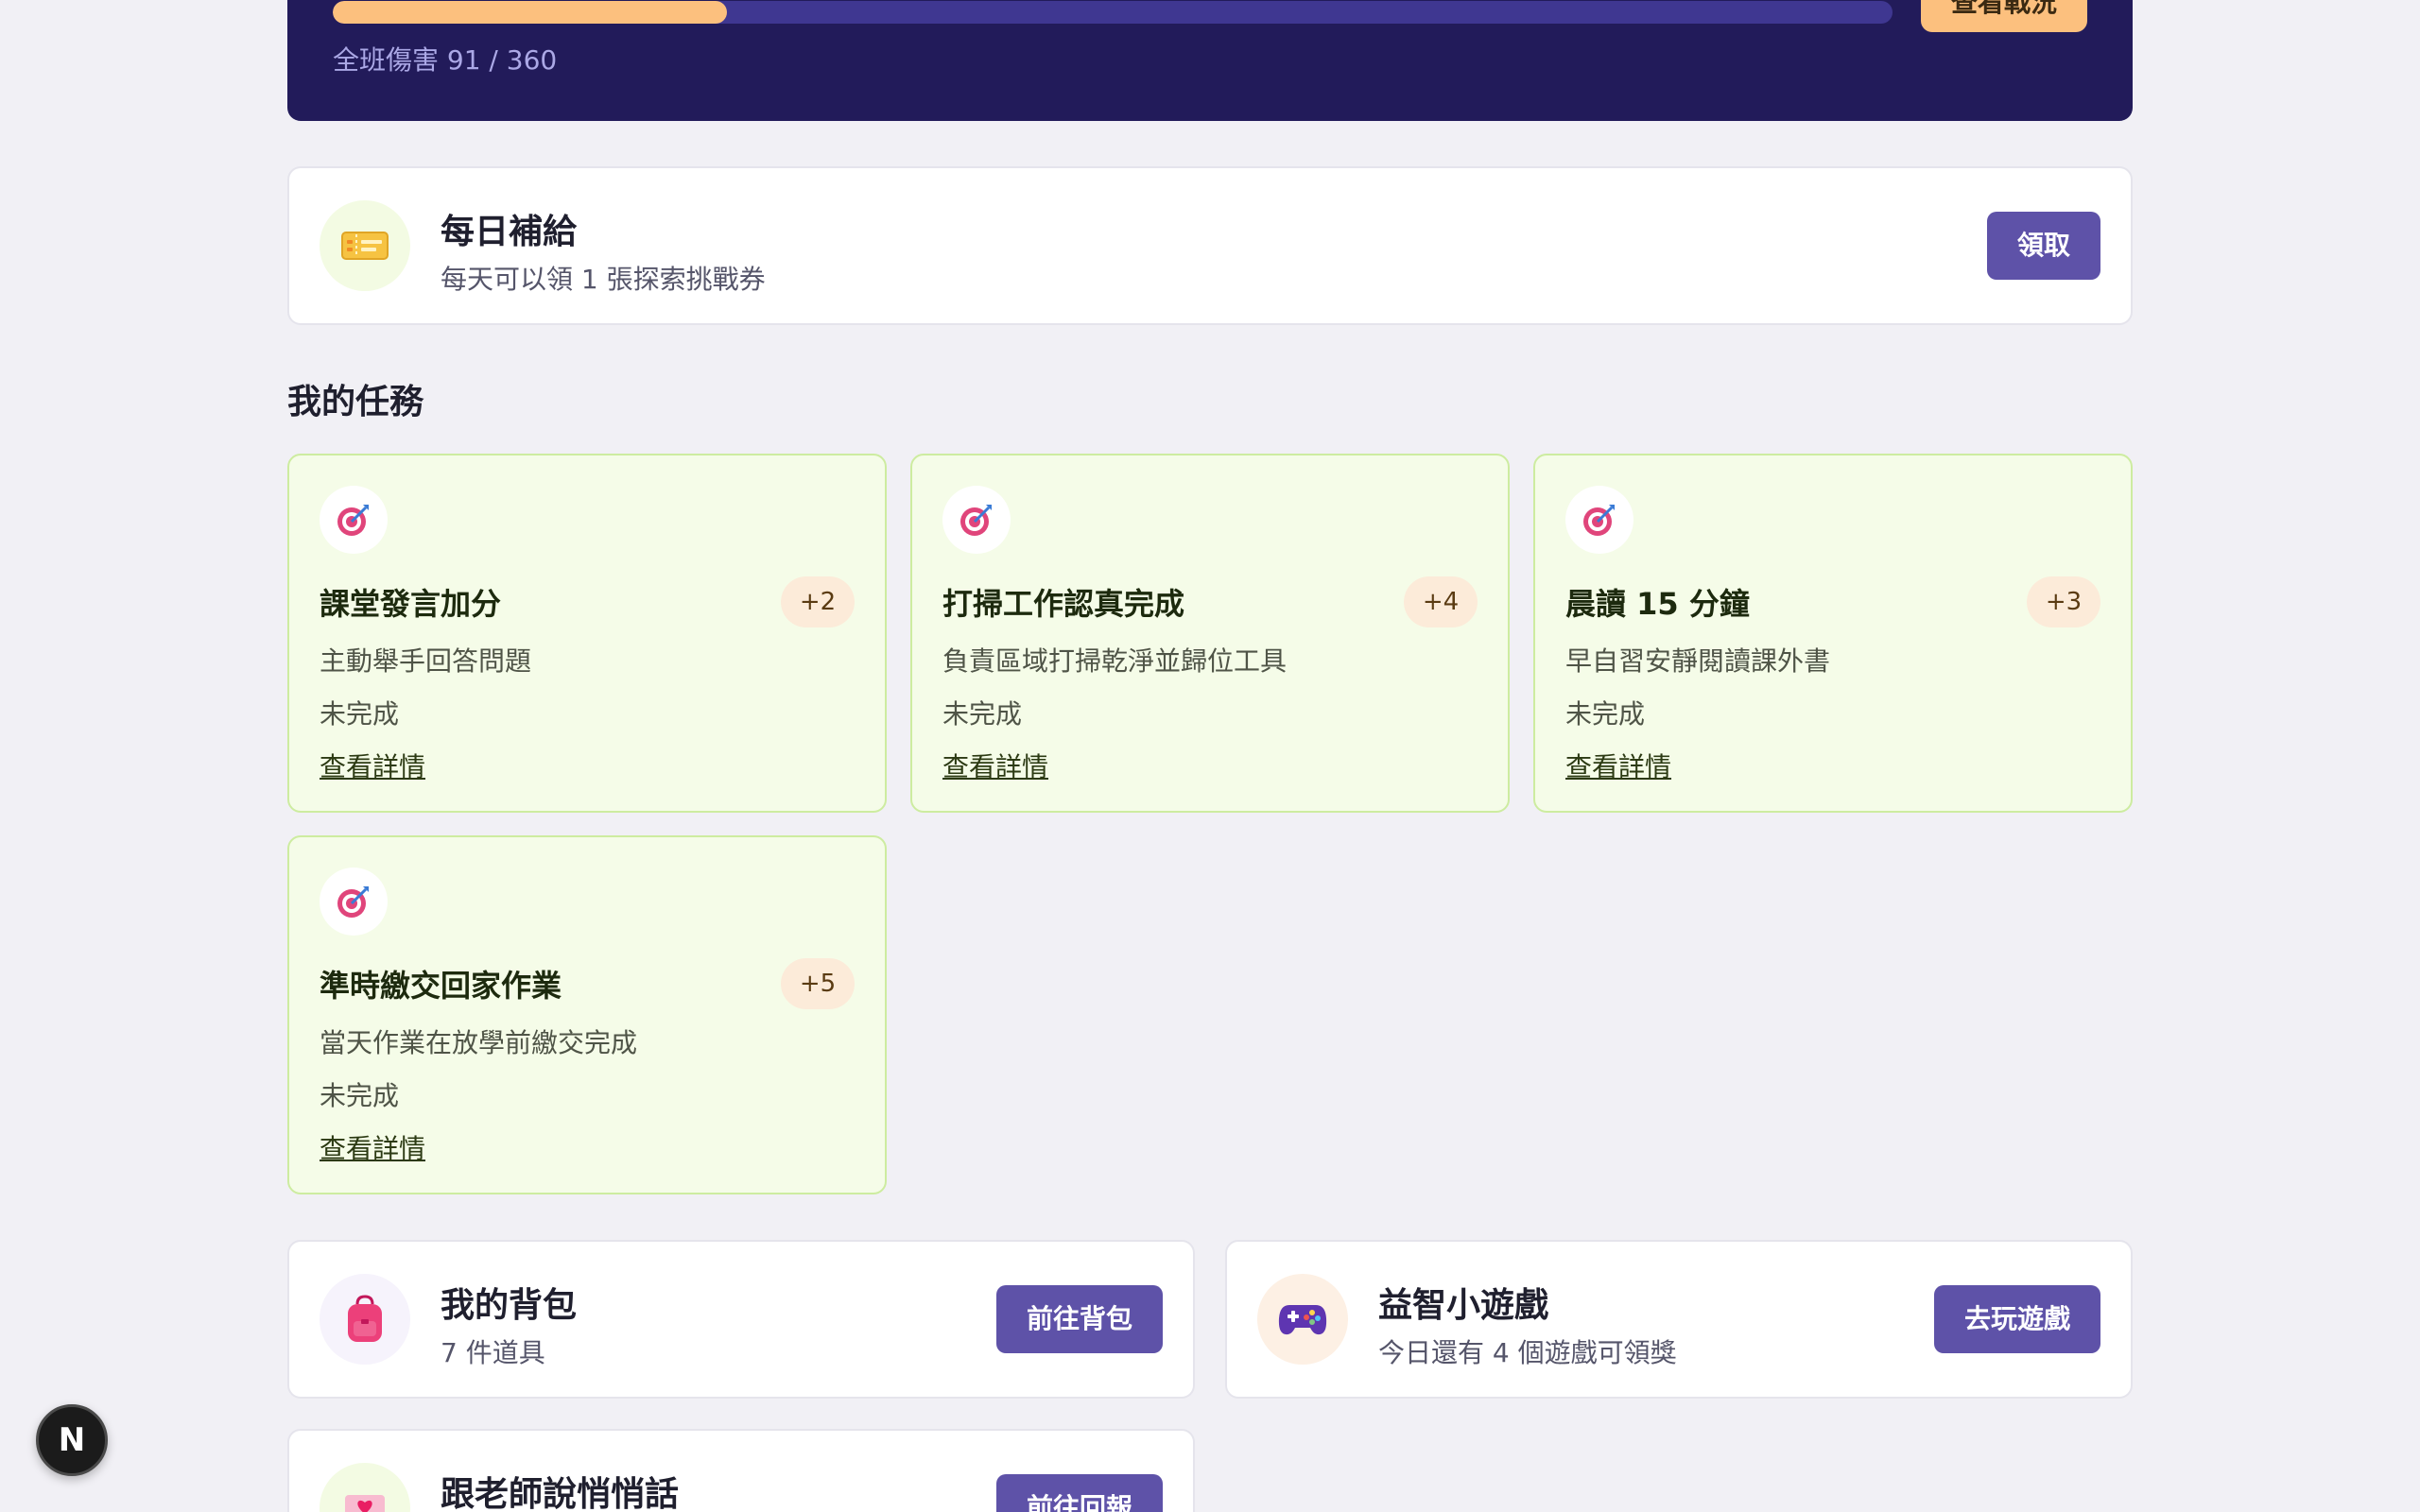  I want to click on games-subtitle: 今日還有 4 個遊戲可領獎, so click(1527, 1352).